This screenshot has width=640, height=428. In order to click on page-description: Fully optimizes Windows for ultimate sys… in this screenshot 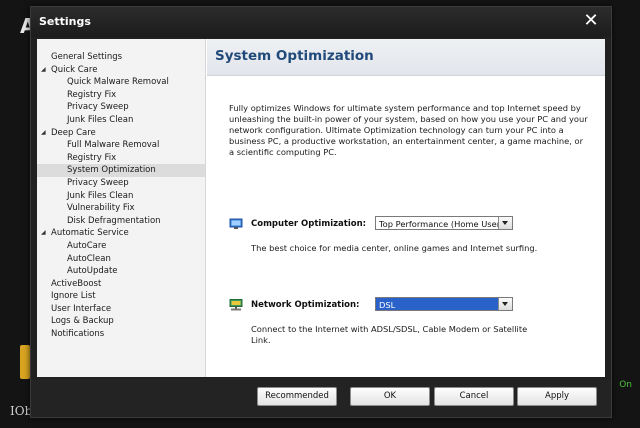, I will do `click(408, 130)`.